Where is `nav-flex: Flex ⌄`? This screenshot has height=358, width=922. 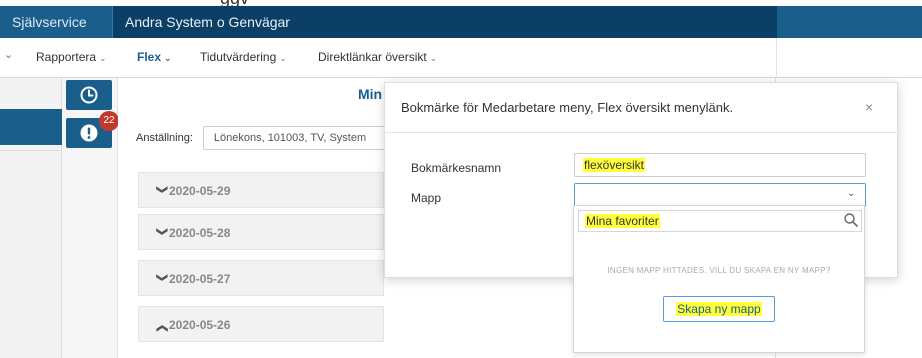
nav-flex: Flex ⌄ is located at coordinates (154, 57).